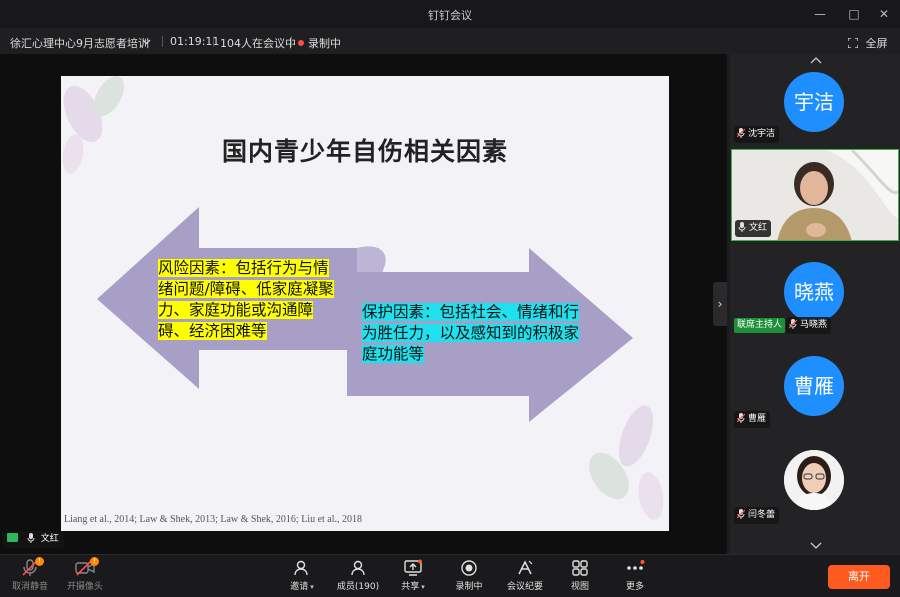 This screenshot has width=900, height=597. I want to click on share-button: 共享 ▾, so click(413, 575).